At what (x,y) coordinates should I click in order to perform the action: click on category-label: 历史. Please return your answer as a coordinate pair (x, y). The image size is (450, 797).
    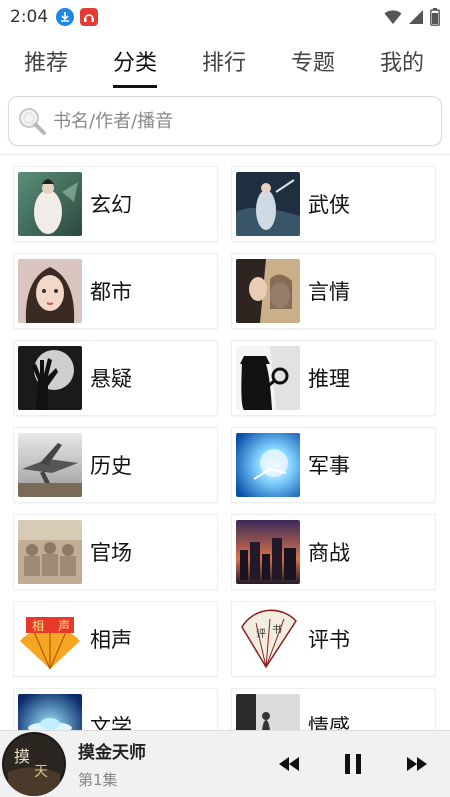
    Looking at the image, I should click on (111, 466).